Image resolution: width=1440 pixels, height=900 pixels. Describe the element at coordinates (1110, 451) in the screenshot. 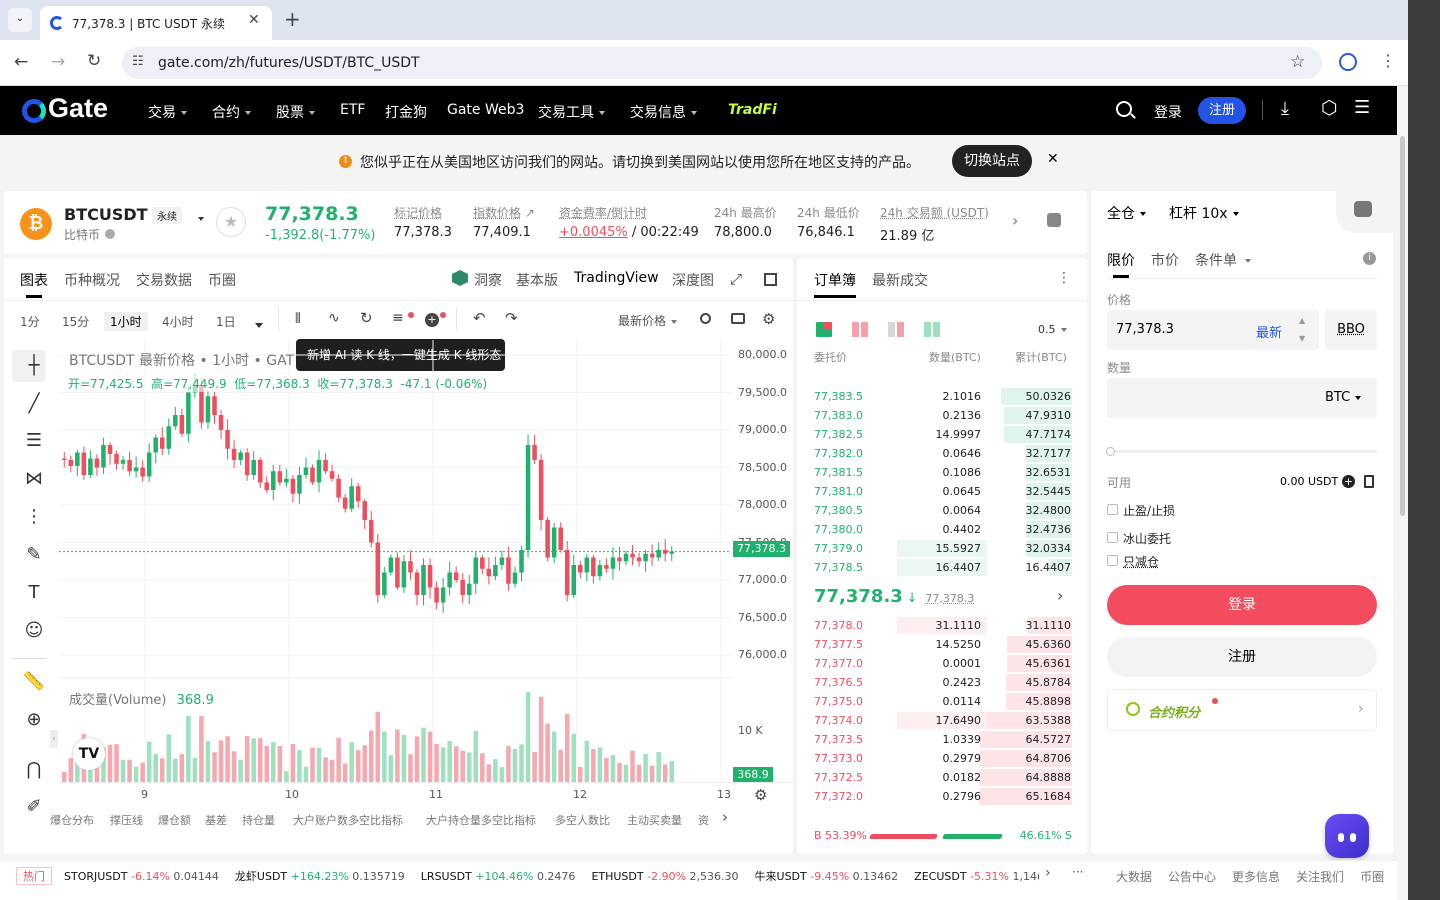

I see `qty-slider-handle` at that location.